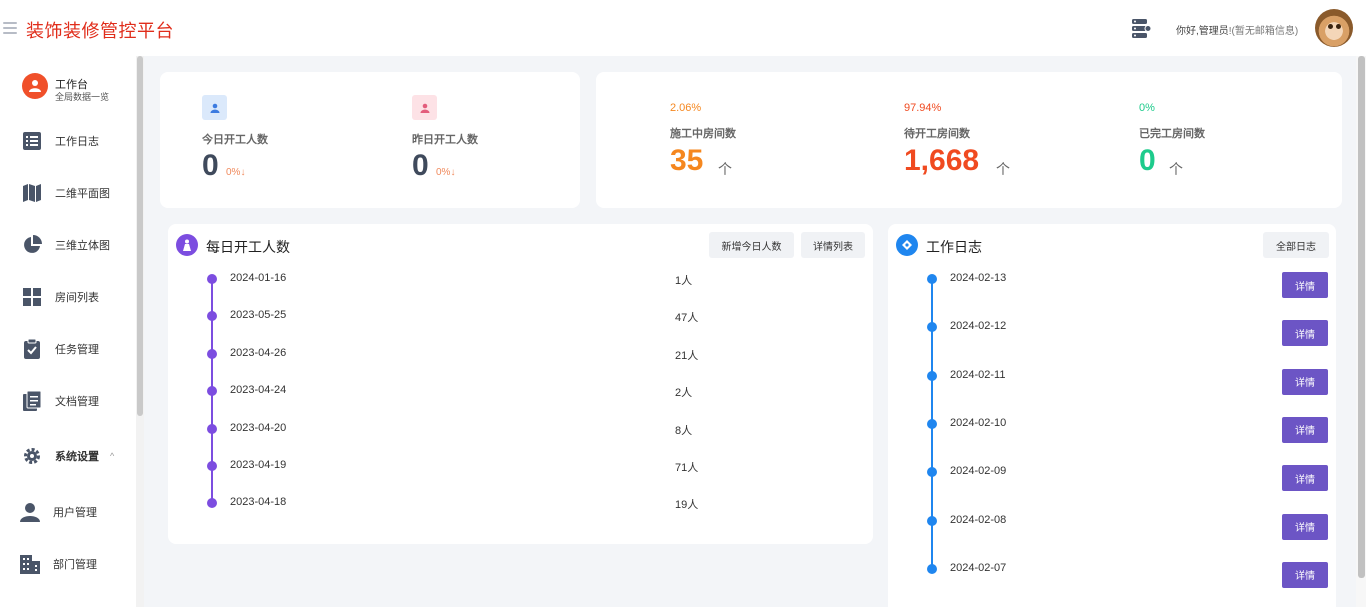 This screenshot has width=1366, height=607. I want to click on sidebar-item-work-log: 工作日志, so click(68, 141).